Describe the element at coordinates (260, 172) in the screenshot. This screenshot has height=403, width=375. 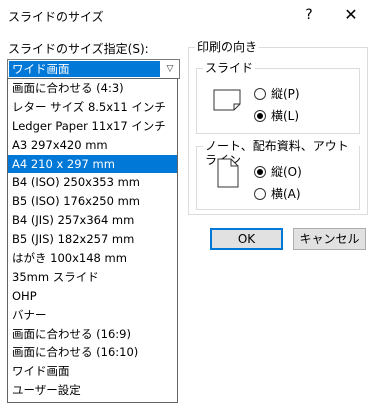
I see `notes-portrait-radio` at that location.